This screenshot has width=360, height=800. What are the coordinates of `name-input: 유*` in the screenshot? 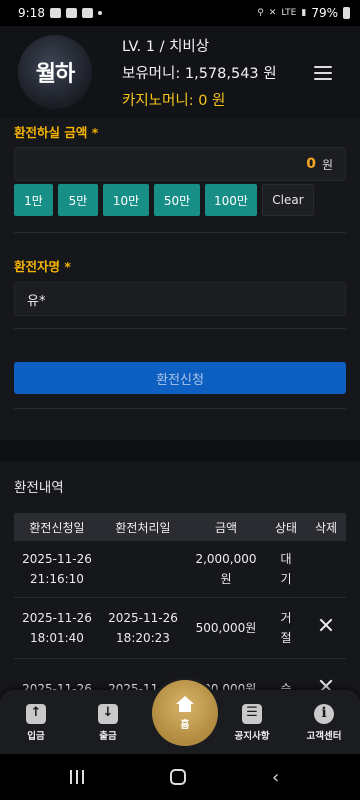 It's located at (180, 299).